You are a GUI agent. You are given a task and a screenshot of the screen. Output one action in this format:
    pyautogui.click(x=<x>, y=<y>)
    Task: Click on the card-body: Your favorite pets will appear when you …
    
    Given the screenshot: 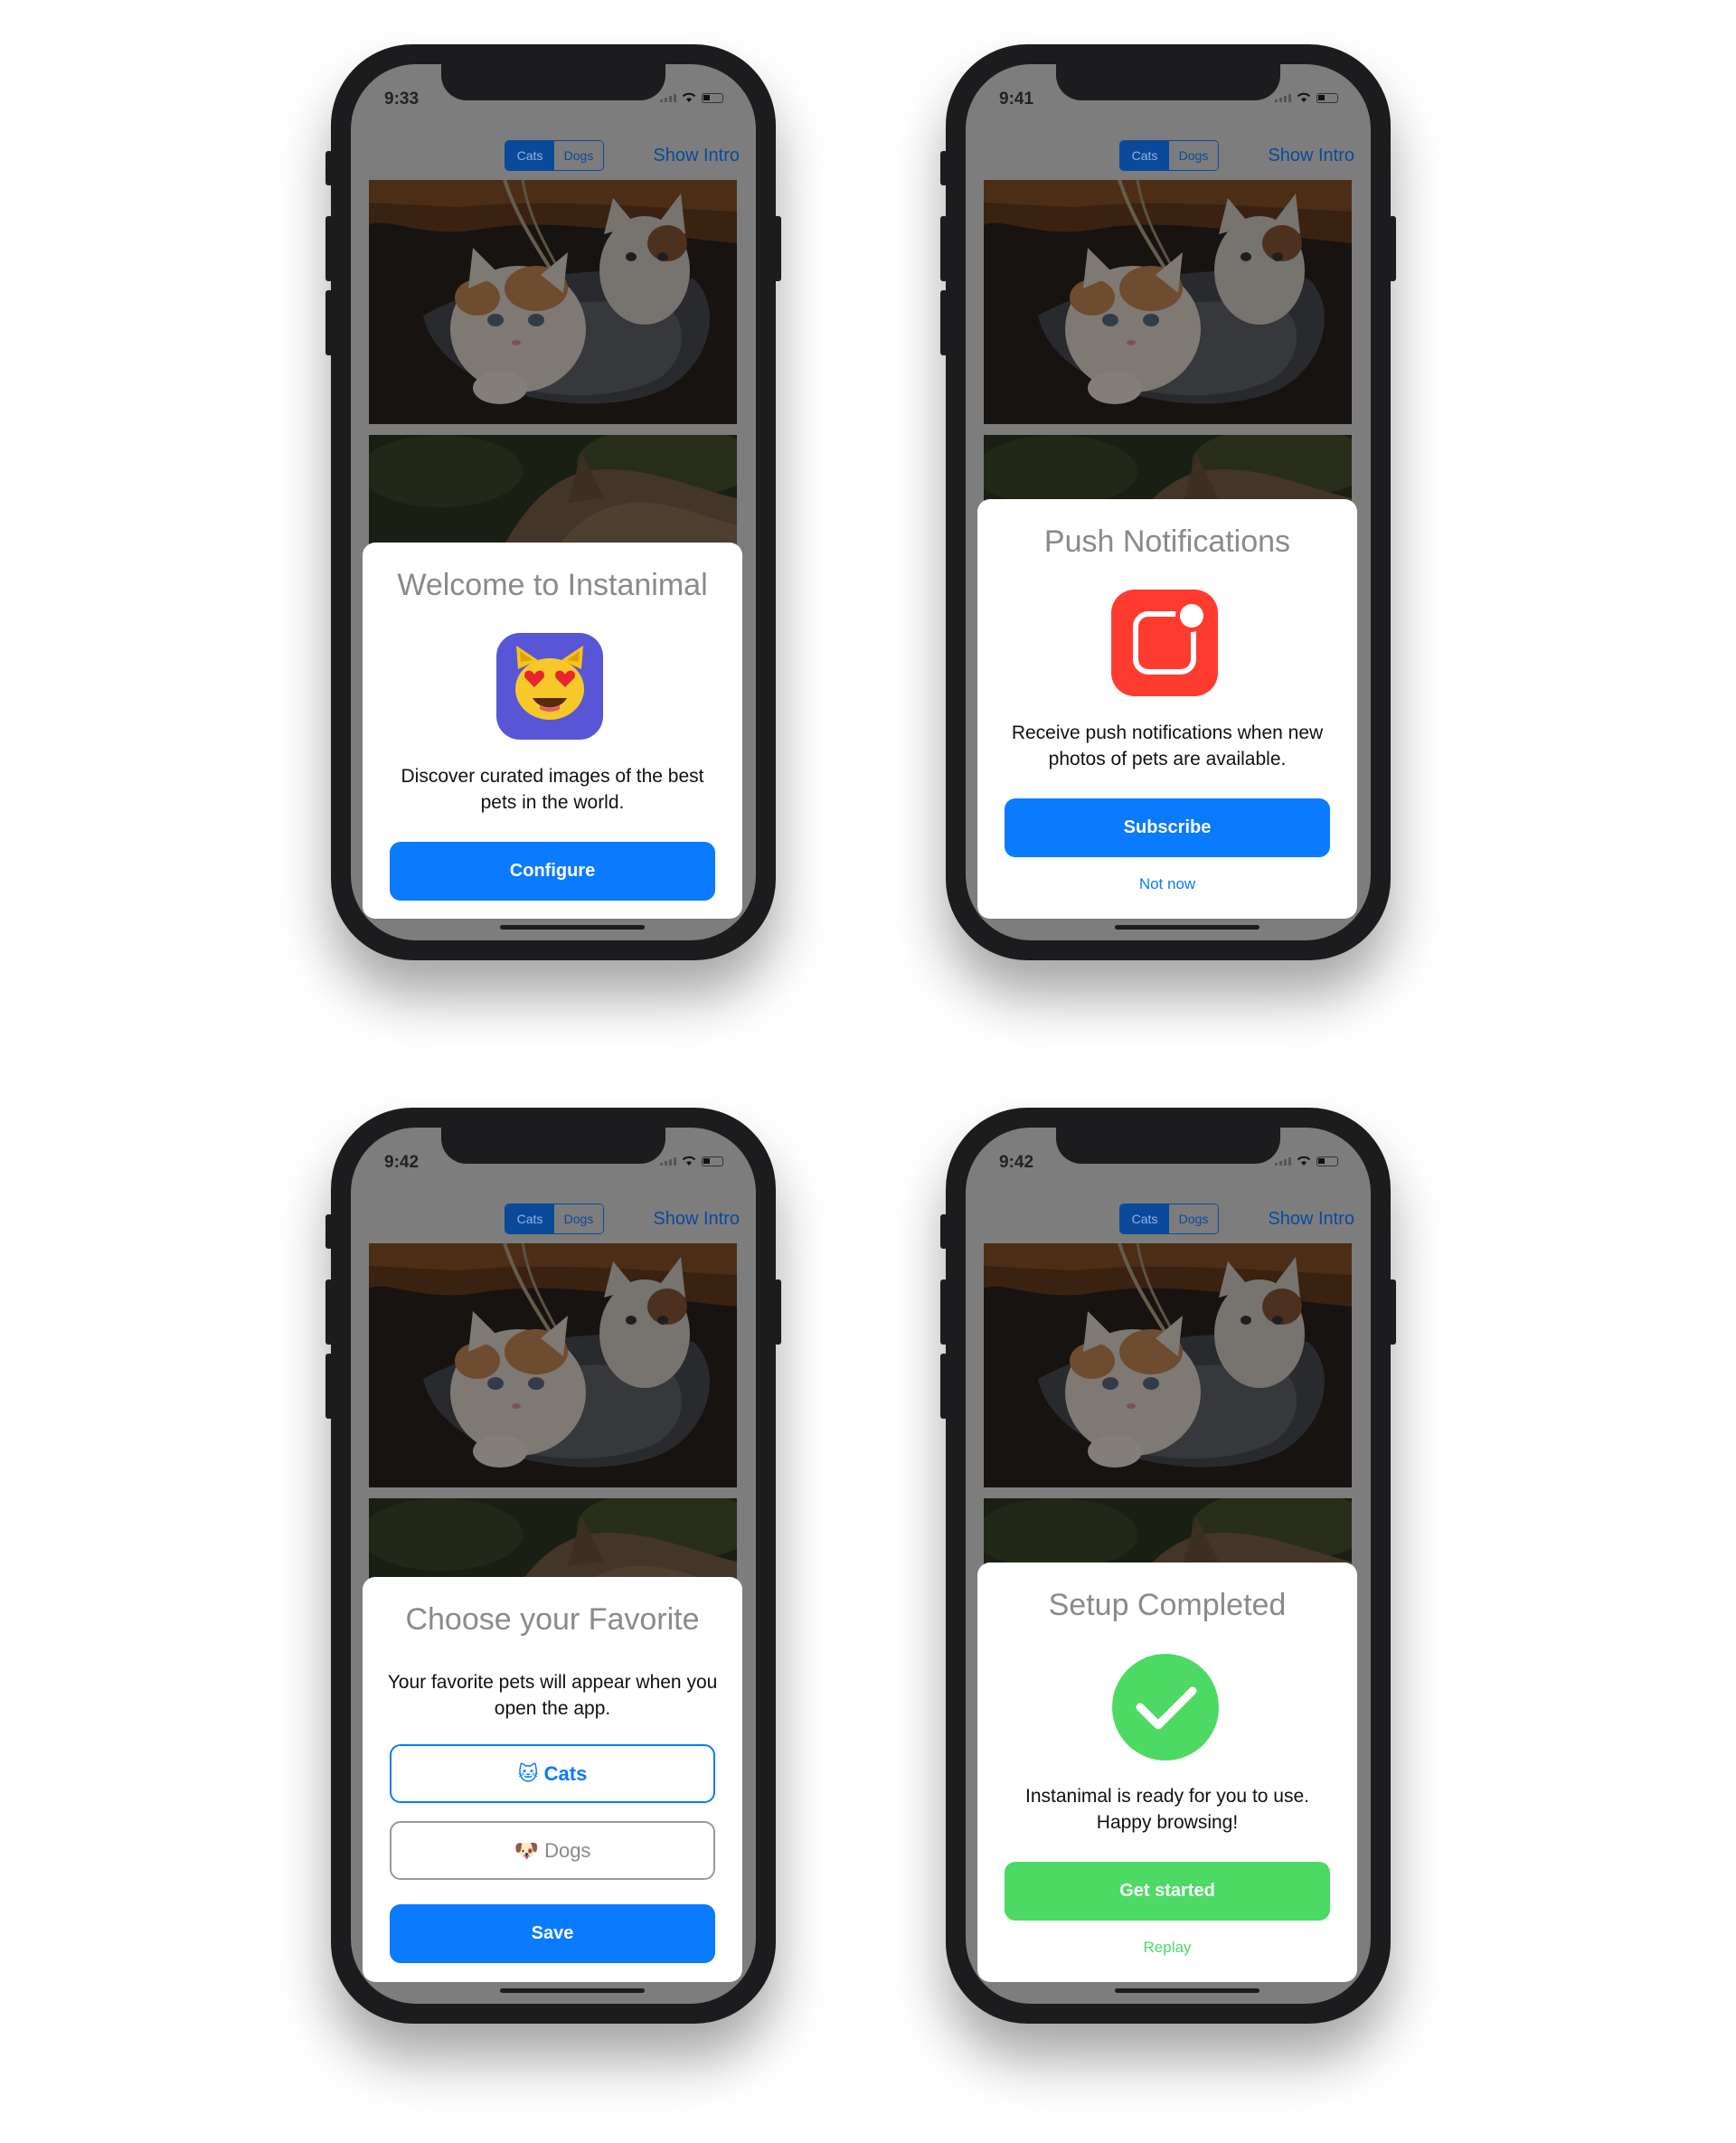 What is the action you would take?
    pyautogui.click(x=552, y=1695)
    